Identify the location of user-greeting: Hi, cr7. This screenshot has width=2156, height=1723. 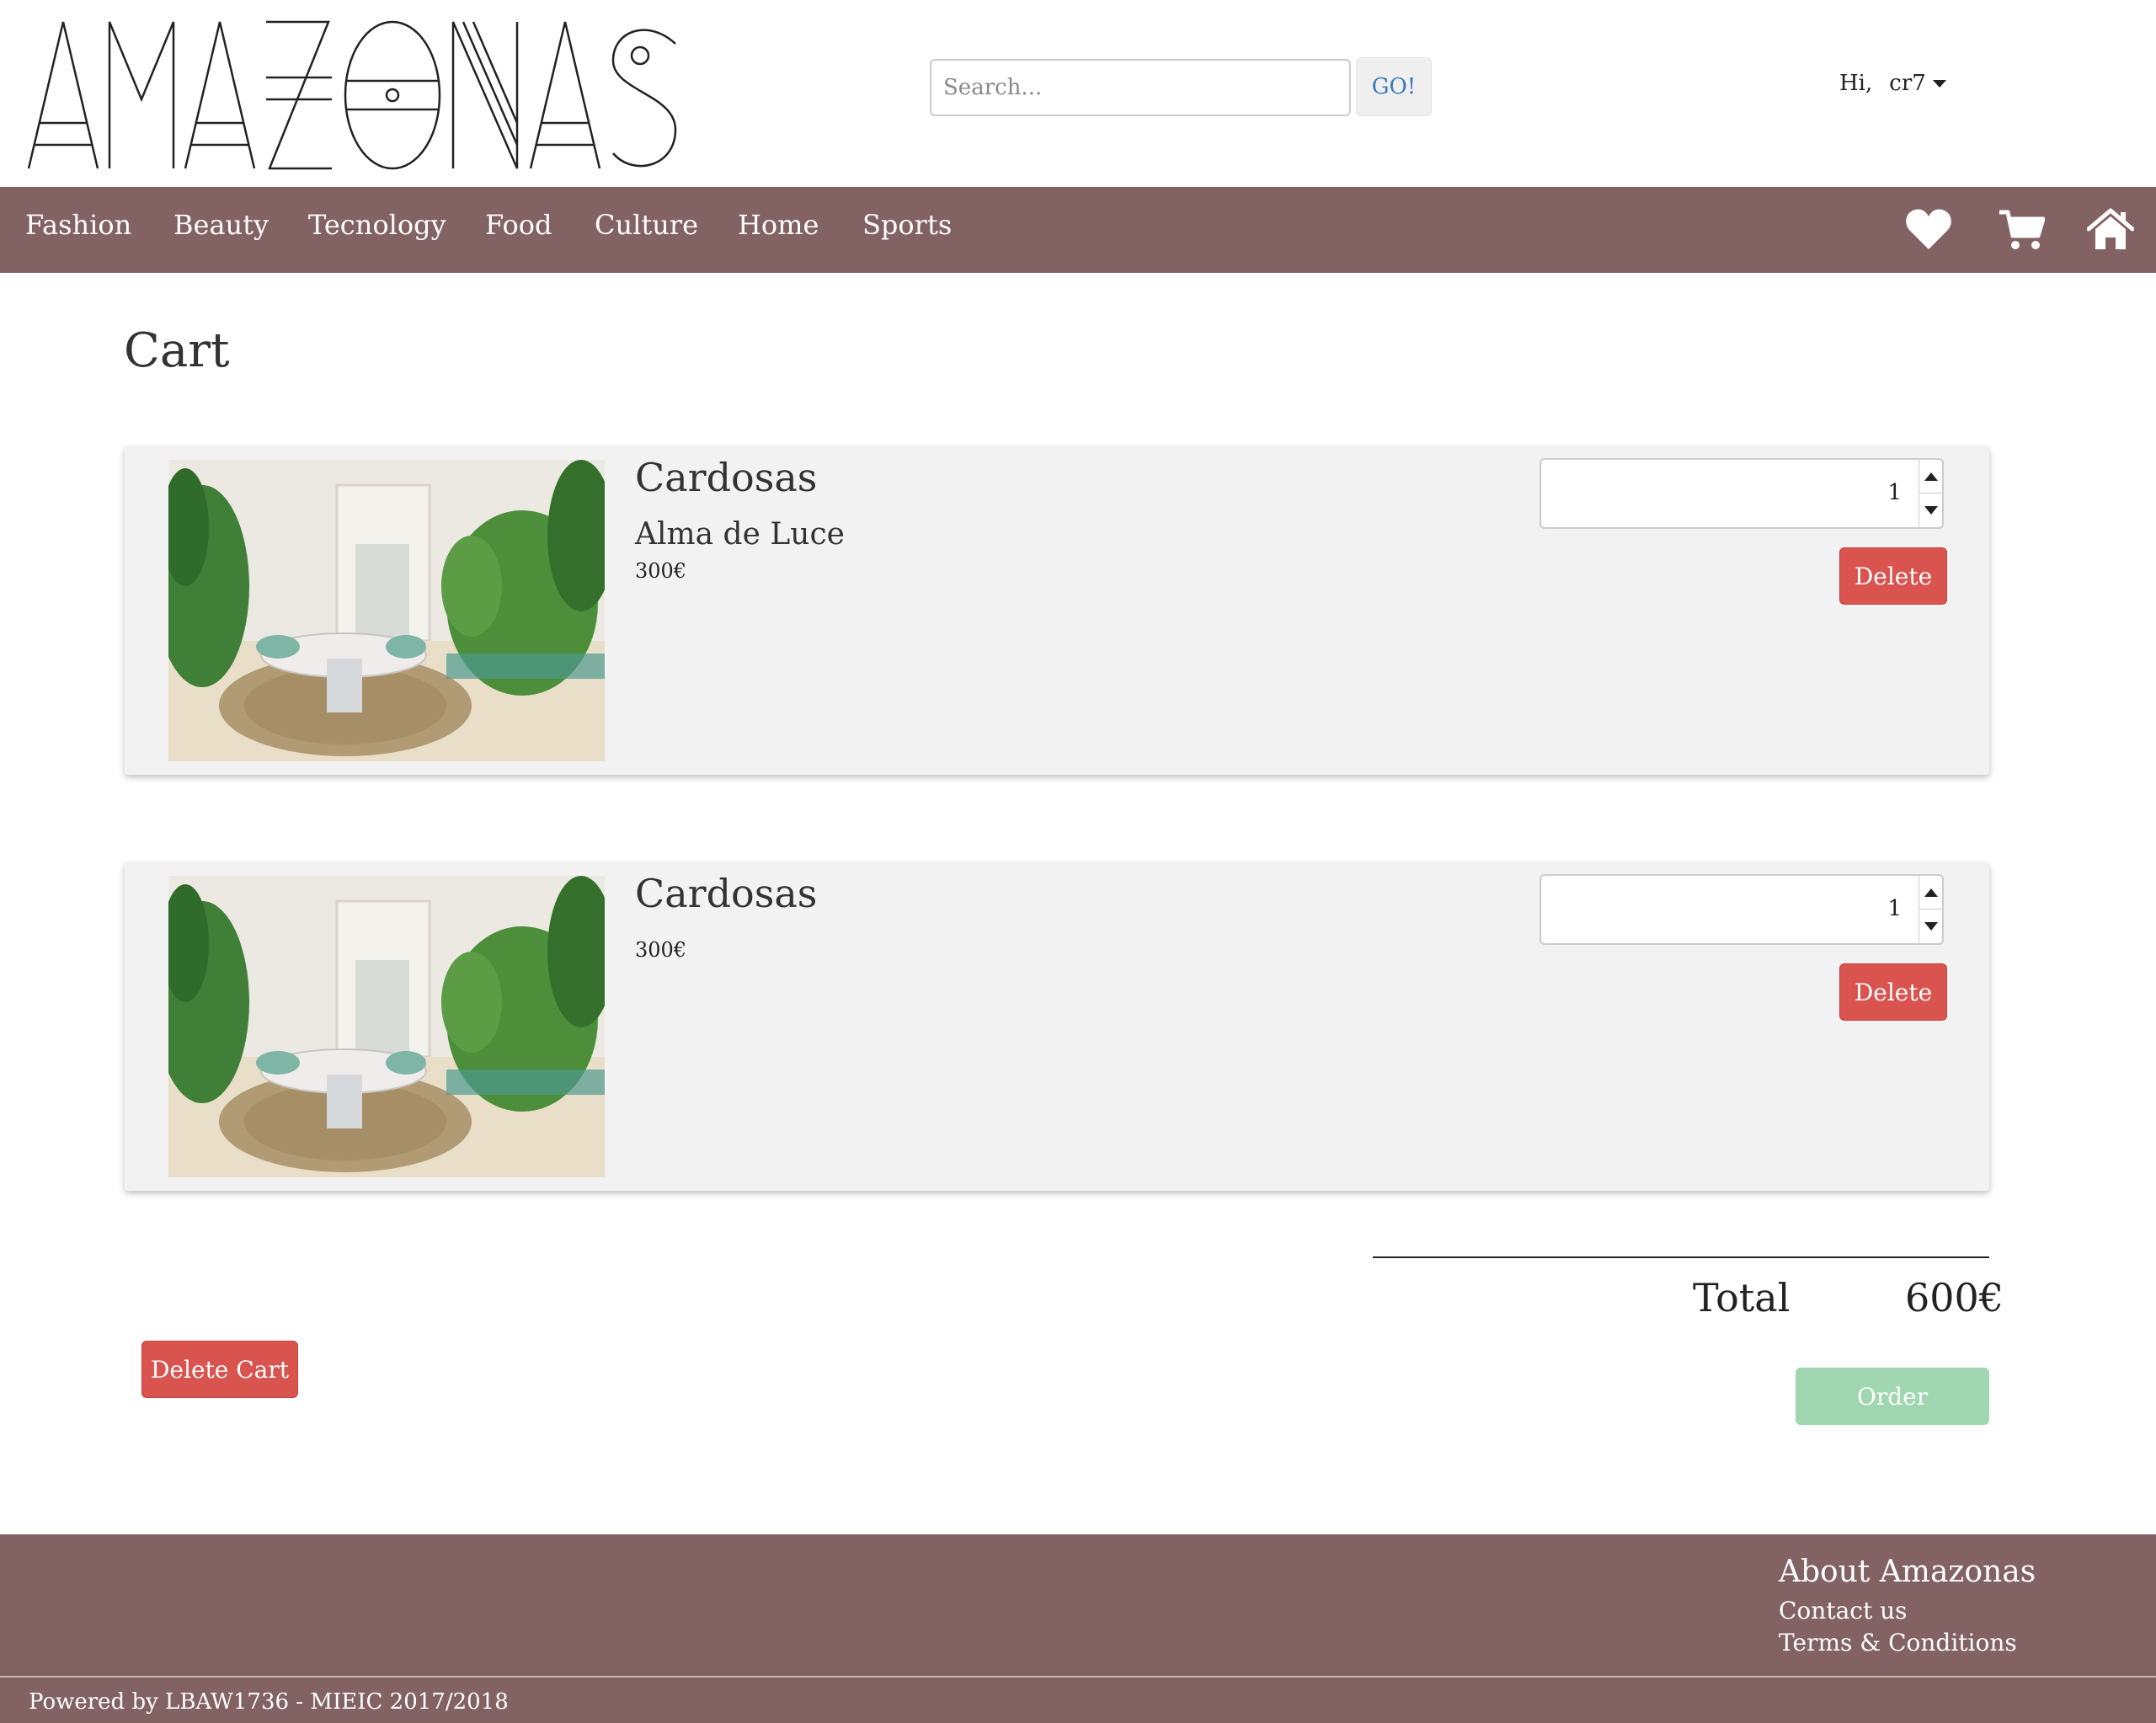
(1892, 84).